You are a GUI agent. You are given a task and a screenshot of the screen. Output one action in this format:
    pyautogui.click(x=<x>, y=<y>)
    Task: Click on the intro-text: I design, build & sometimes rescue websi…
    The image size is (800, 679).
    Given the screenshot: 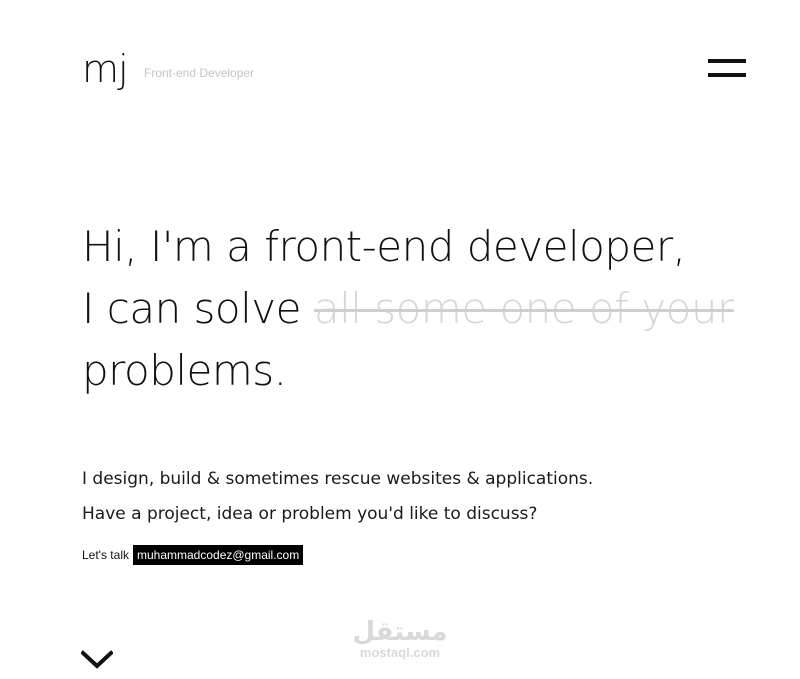 What is the action you would take?
    pyautogui.click(x=392, y=497)
    